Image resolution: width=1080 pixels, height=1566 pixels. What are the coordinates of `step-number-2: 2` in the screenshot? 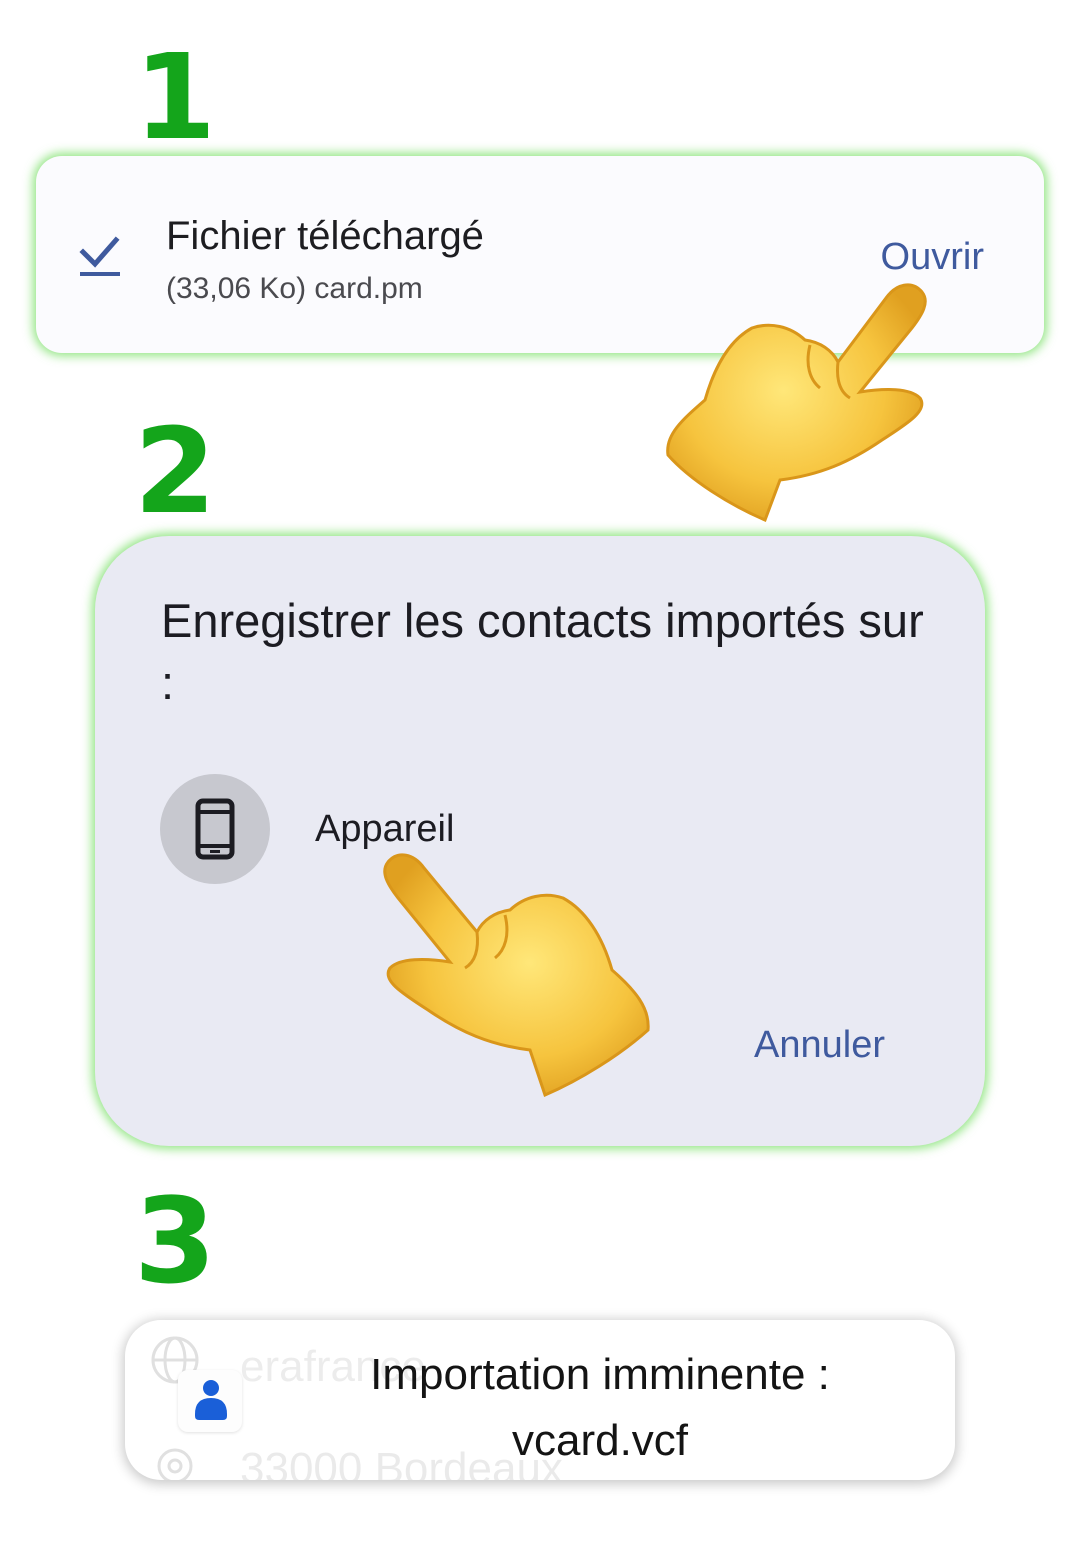 It's located at (175, 471).